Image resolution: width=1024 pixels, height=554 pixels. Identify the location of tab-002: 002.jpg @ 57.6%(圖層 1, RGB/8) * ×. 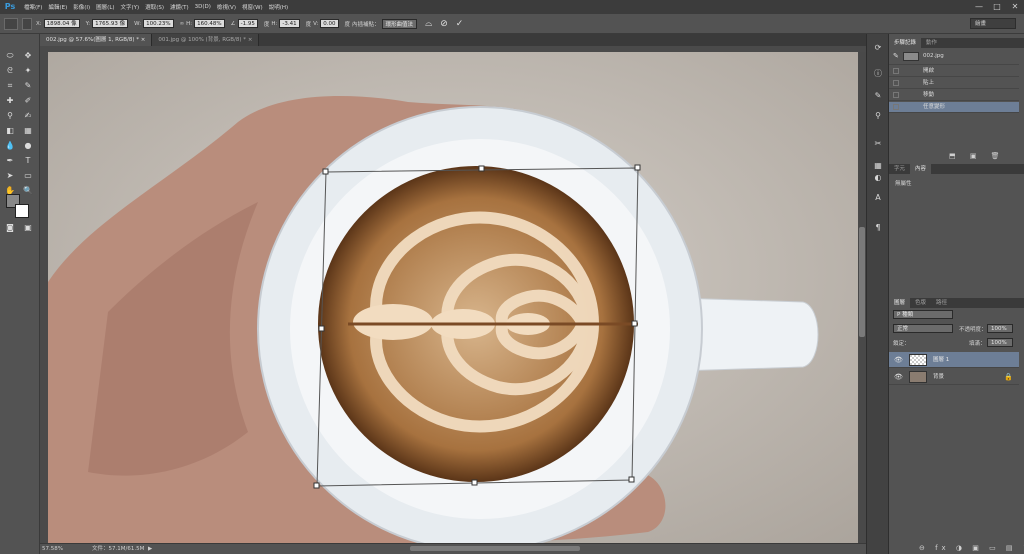
(96, 40).